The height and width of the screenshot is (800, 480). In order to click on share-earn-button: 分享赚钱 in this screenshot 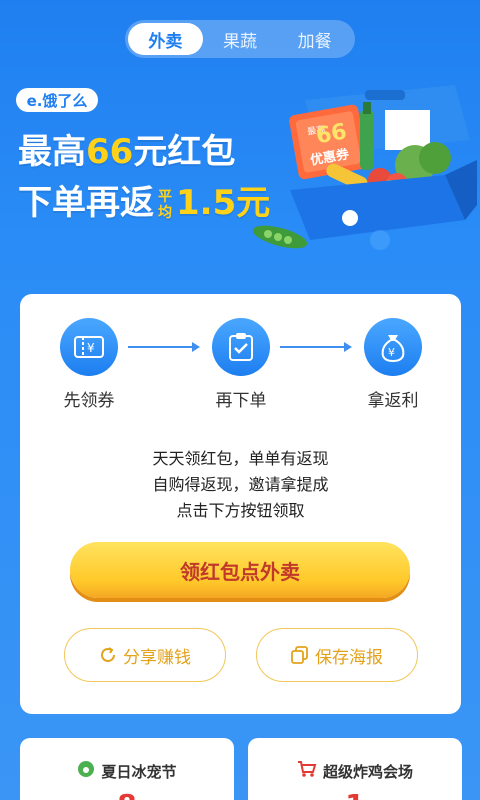, I will do `click(145, 655)`.